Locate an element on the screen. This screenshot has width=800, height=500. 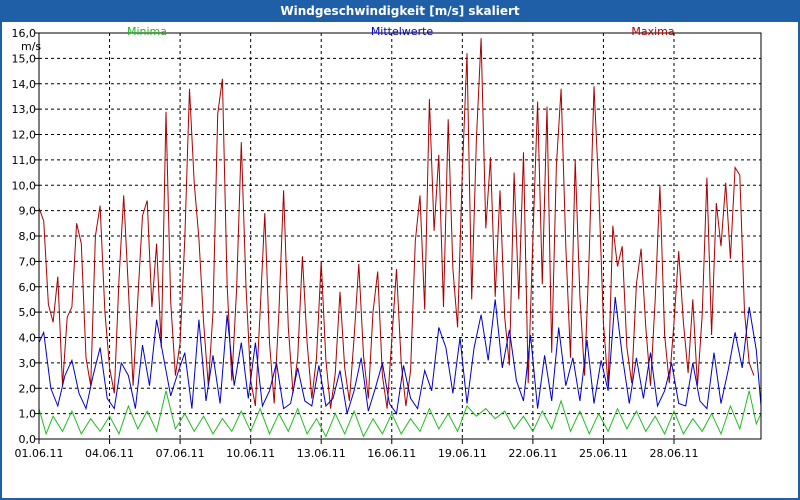
y-tick-label: 8,0 is located at coordinates (28, 236).